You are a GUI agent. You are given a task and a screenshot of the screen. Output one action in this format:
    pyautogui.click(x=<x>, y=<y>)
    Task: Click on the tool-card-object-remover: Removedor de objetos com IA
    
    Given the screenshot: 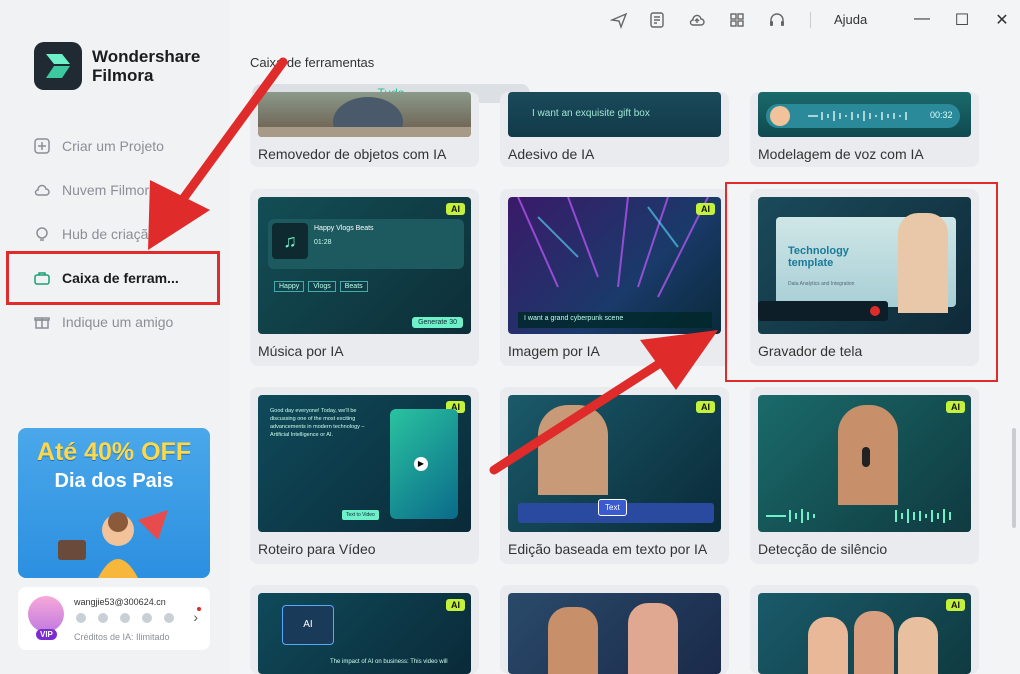 What is the action you would take?
    pyautogui.click(x=364, y=129)
    